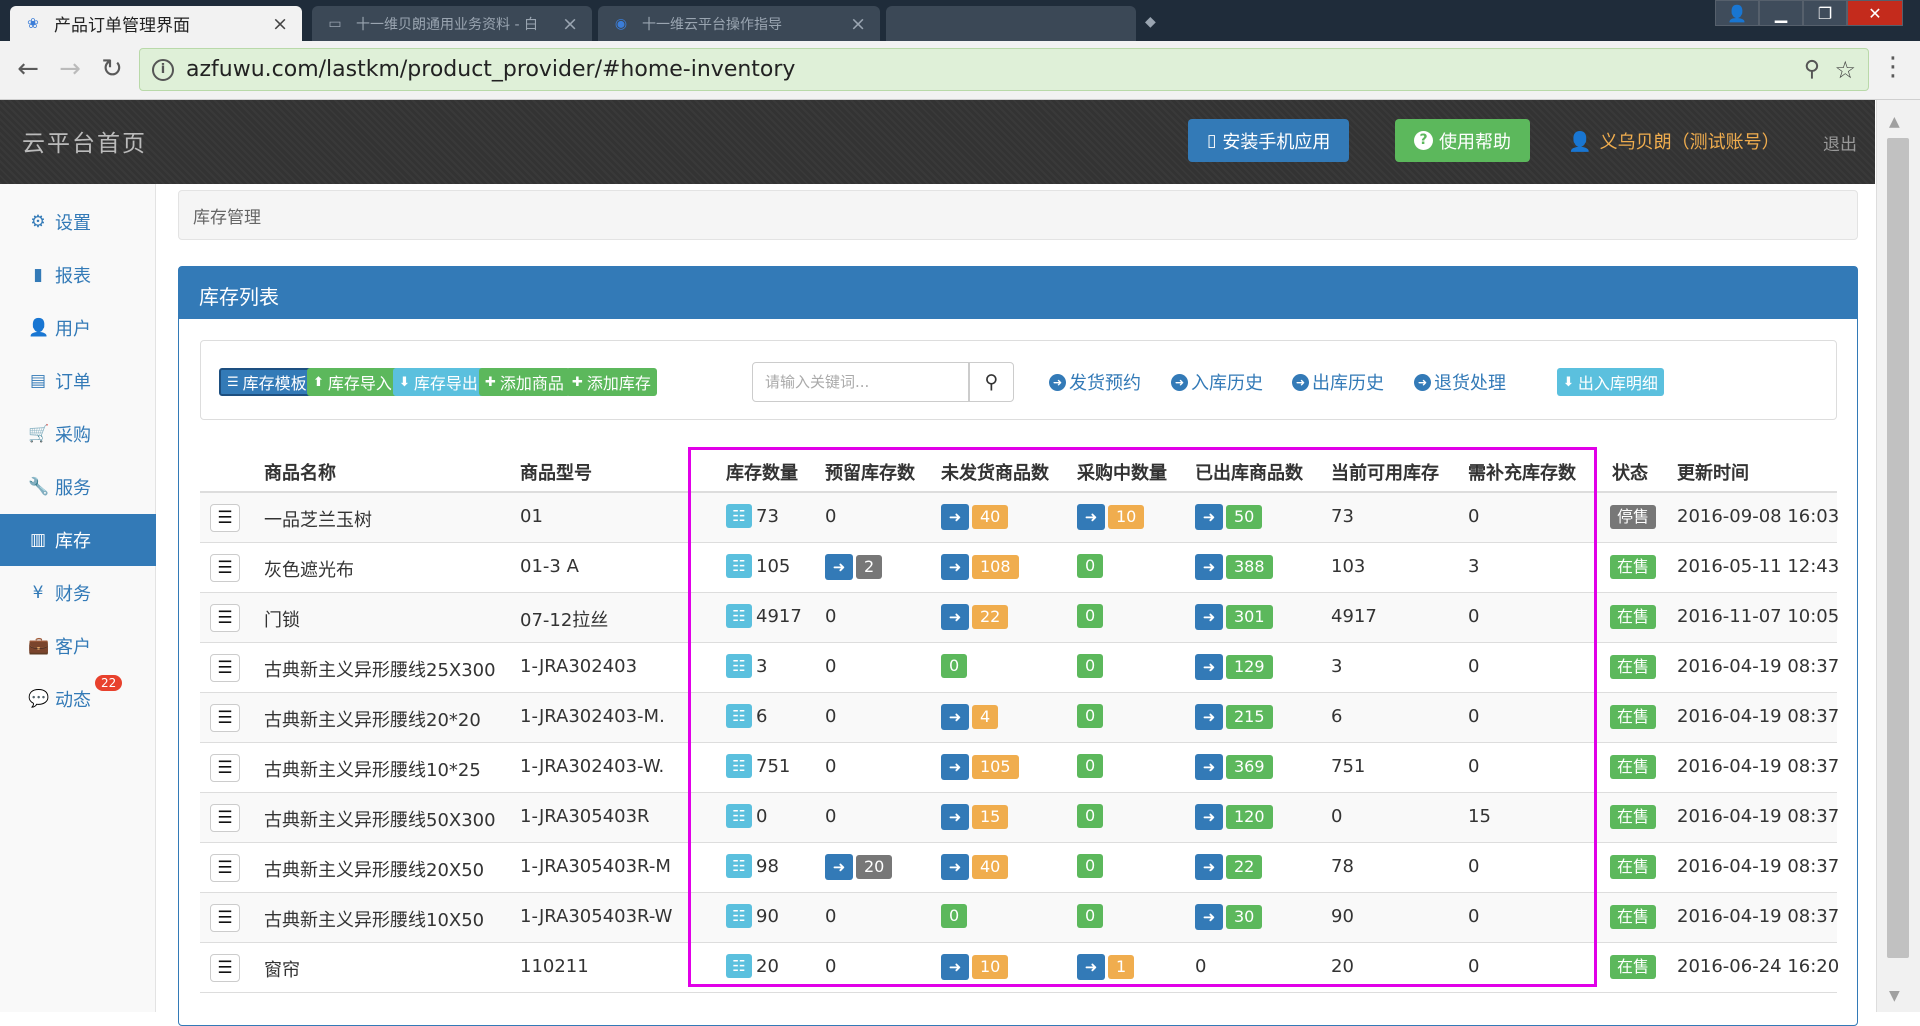 The height and width of the screenshot is (1026, 1920). I want to click on product-name: 古典新主义异形腰线25X300, so click(380, 669).